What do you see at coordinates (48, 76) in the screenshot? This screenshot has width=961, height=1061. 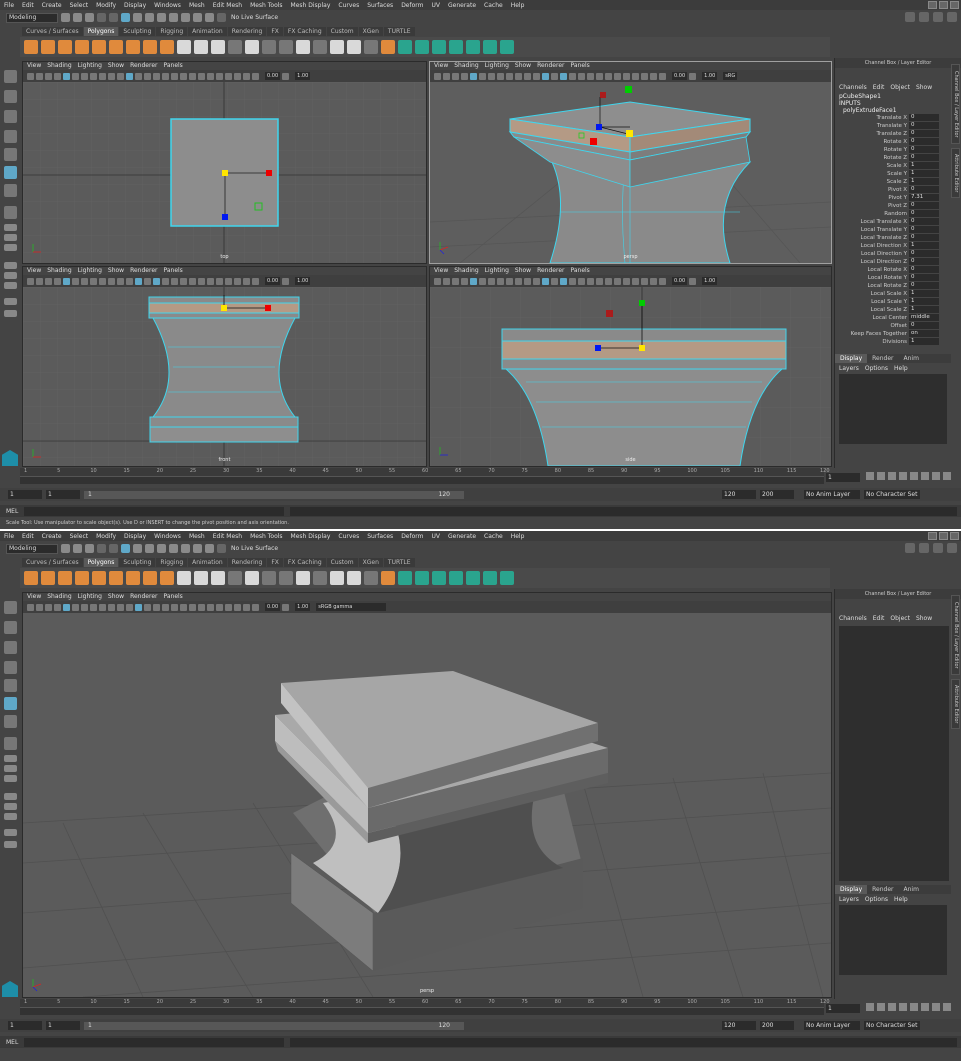 I see `bookmark-icon` at bounding box center [48, 76].